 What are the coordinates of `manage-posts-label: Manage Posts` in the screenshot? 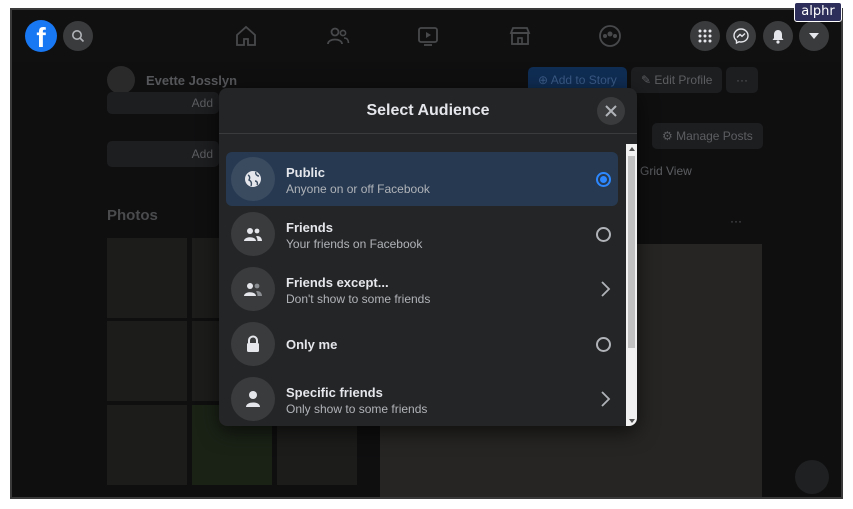 It's located at (714, 136).